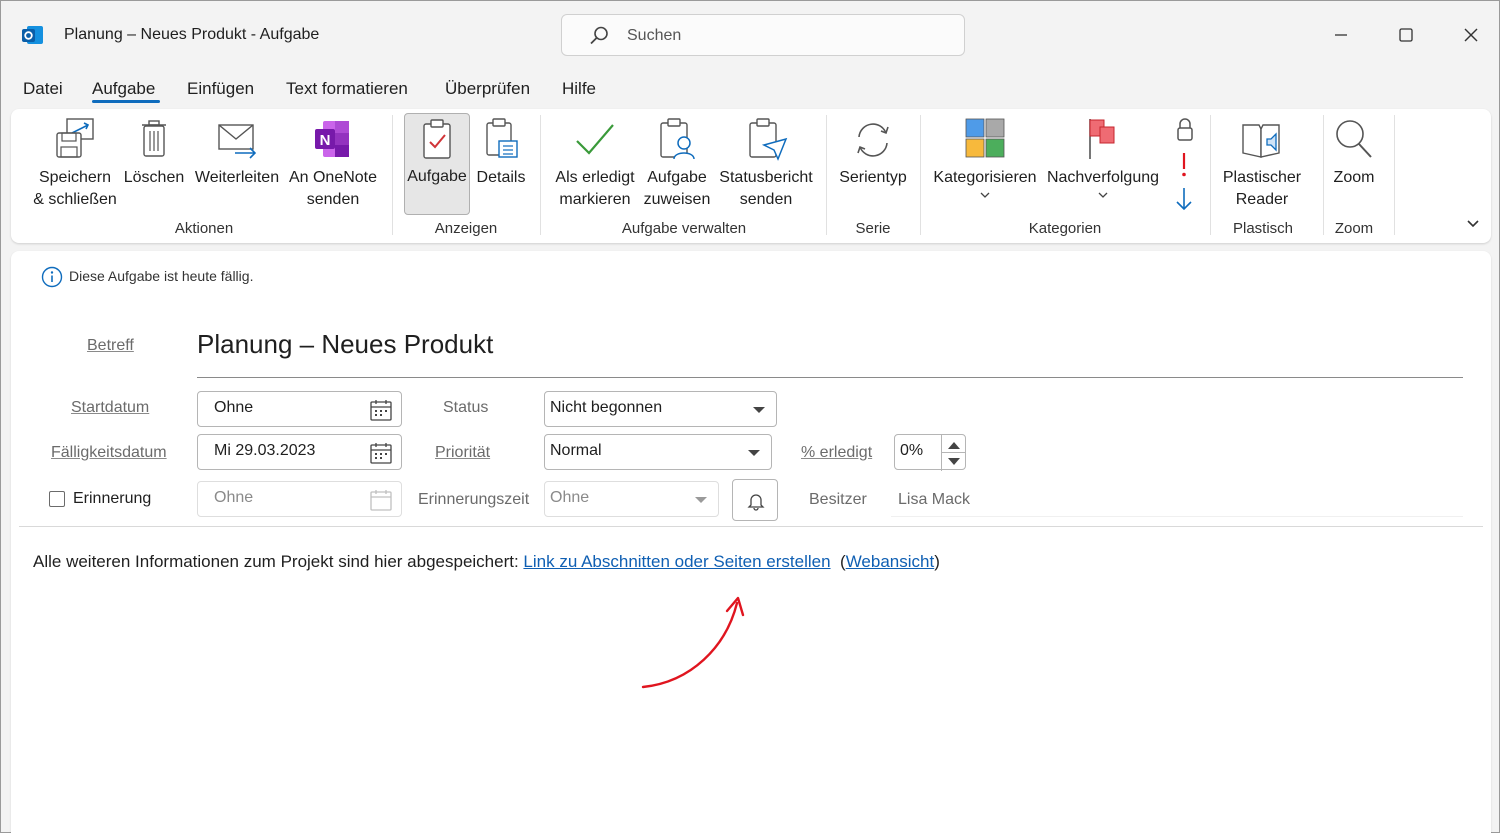 This screenshot has height=833, width=1500. What do you see at coordinates (595, 139) in the screenshot?
I see `checkmark-icon` at bounding box center [595, 139].